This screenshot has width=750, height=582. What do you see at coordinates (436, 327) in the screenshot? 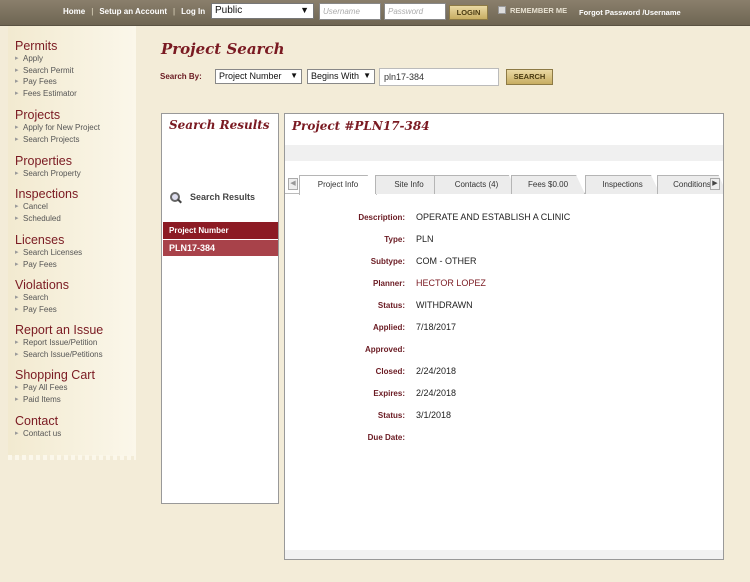
I see `field-value: 7/18/2017` at bounding box center [436, 327].